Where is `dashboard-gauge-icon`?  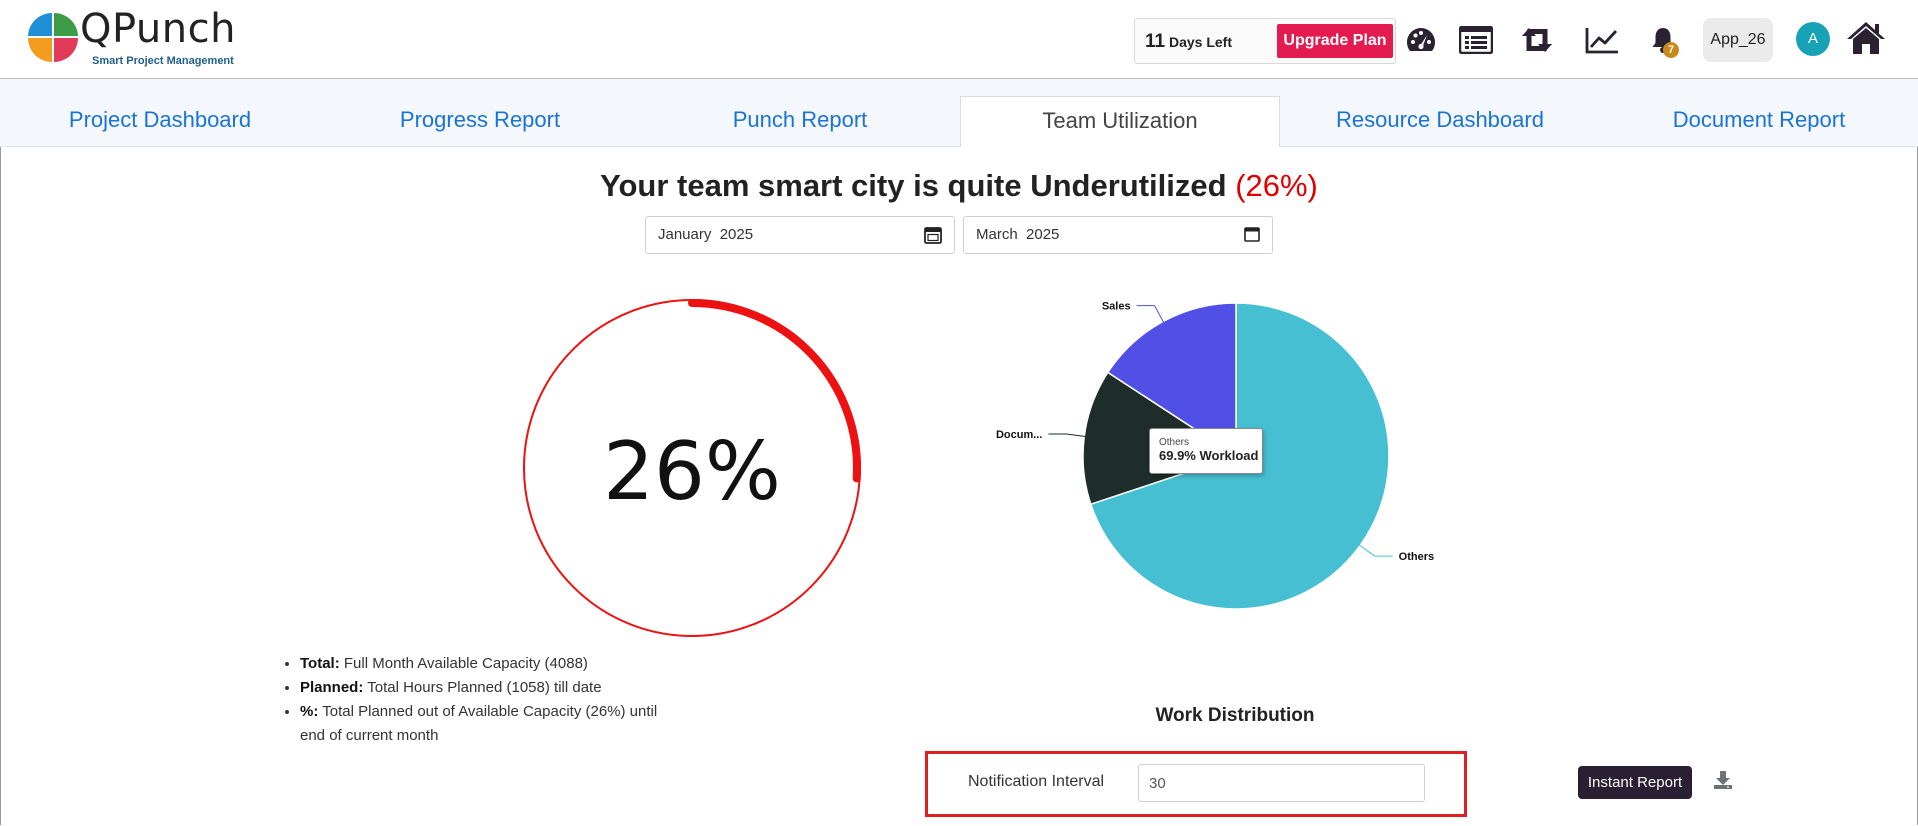
dashboard-gauge-icon is located at coordinates (1421, 40).